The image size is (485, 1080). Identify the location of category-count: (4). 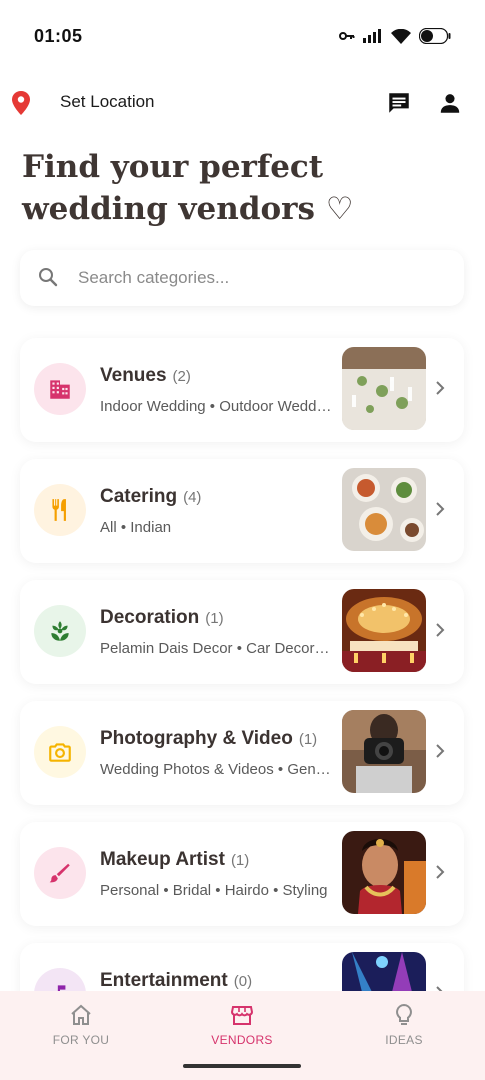
(192, 497).